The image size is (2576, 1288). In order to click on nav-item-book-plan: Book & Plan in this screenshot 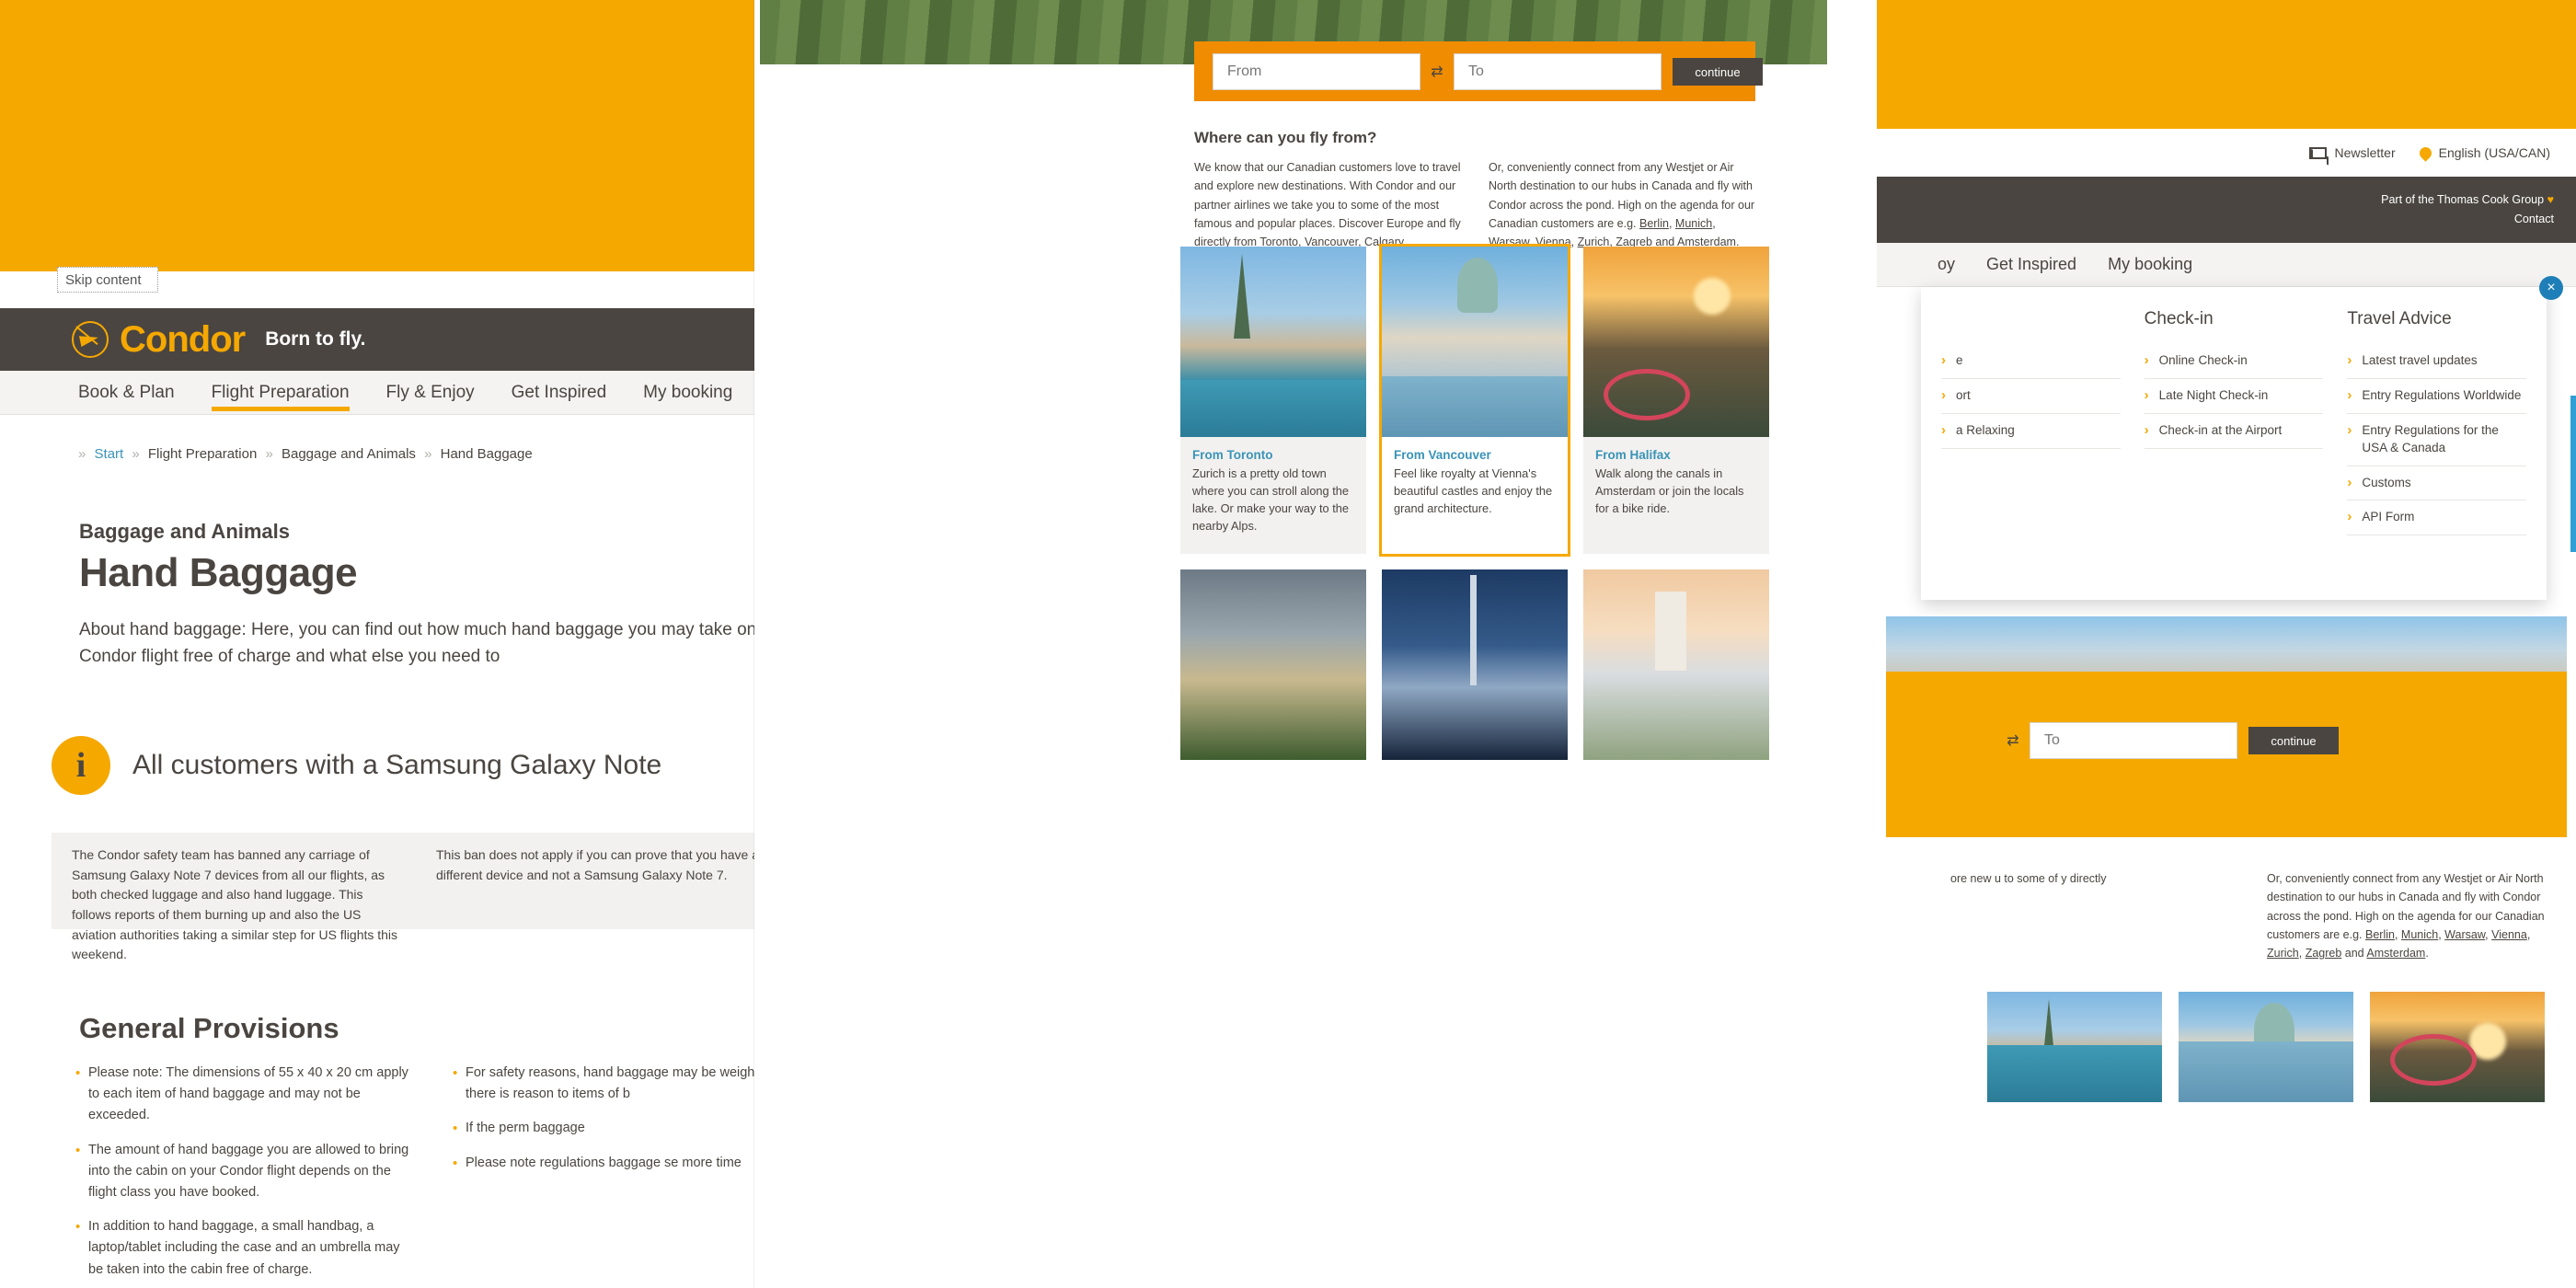, I will do `click(126, 393)`.